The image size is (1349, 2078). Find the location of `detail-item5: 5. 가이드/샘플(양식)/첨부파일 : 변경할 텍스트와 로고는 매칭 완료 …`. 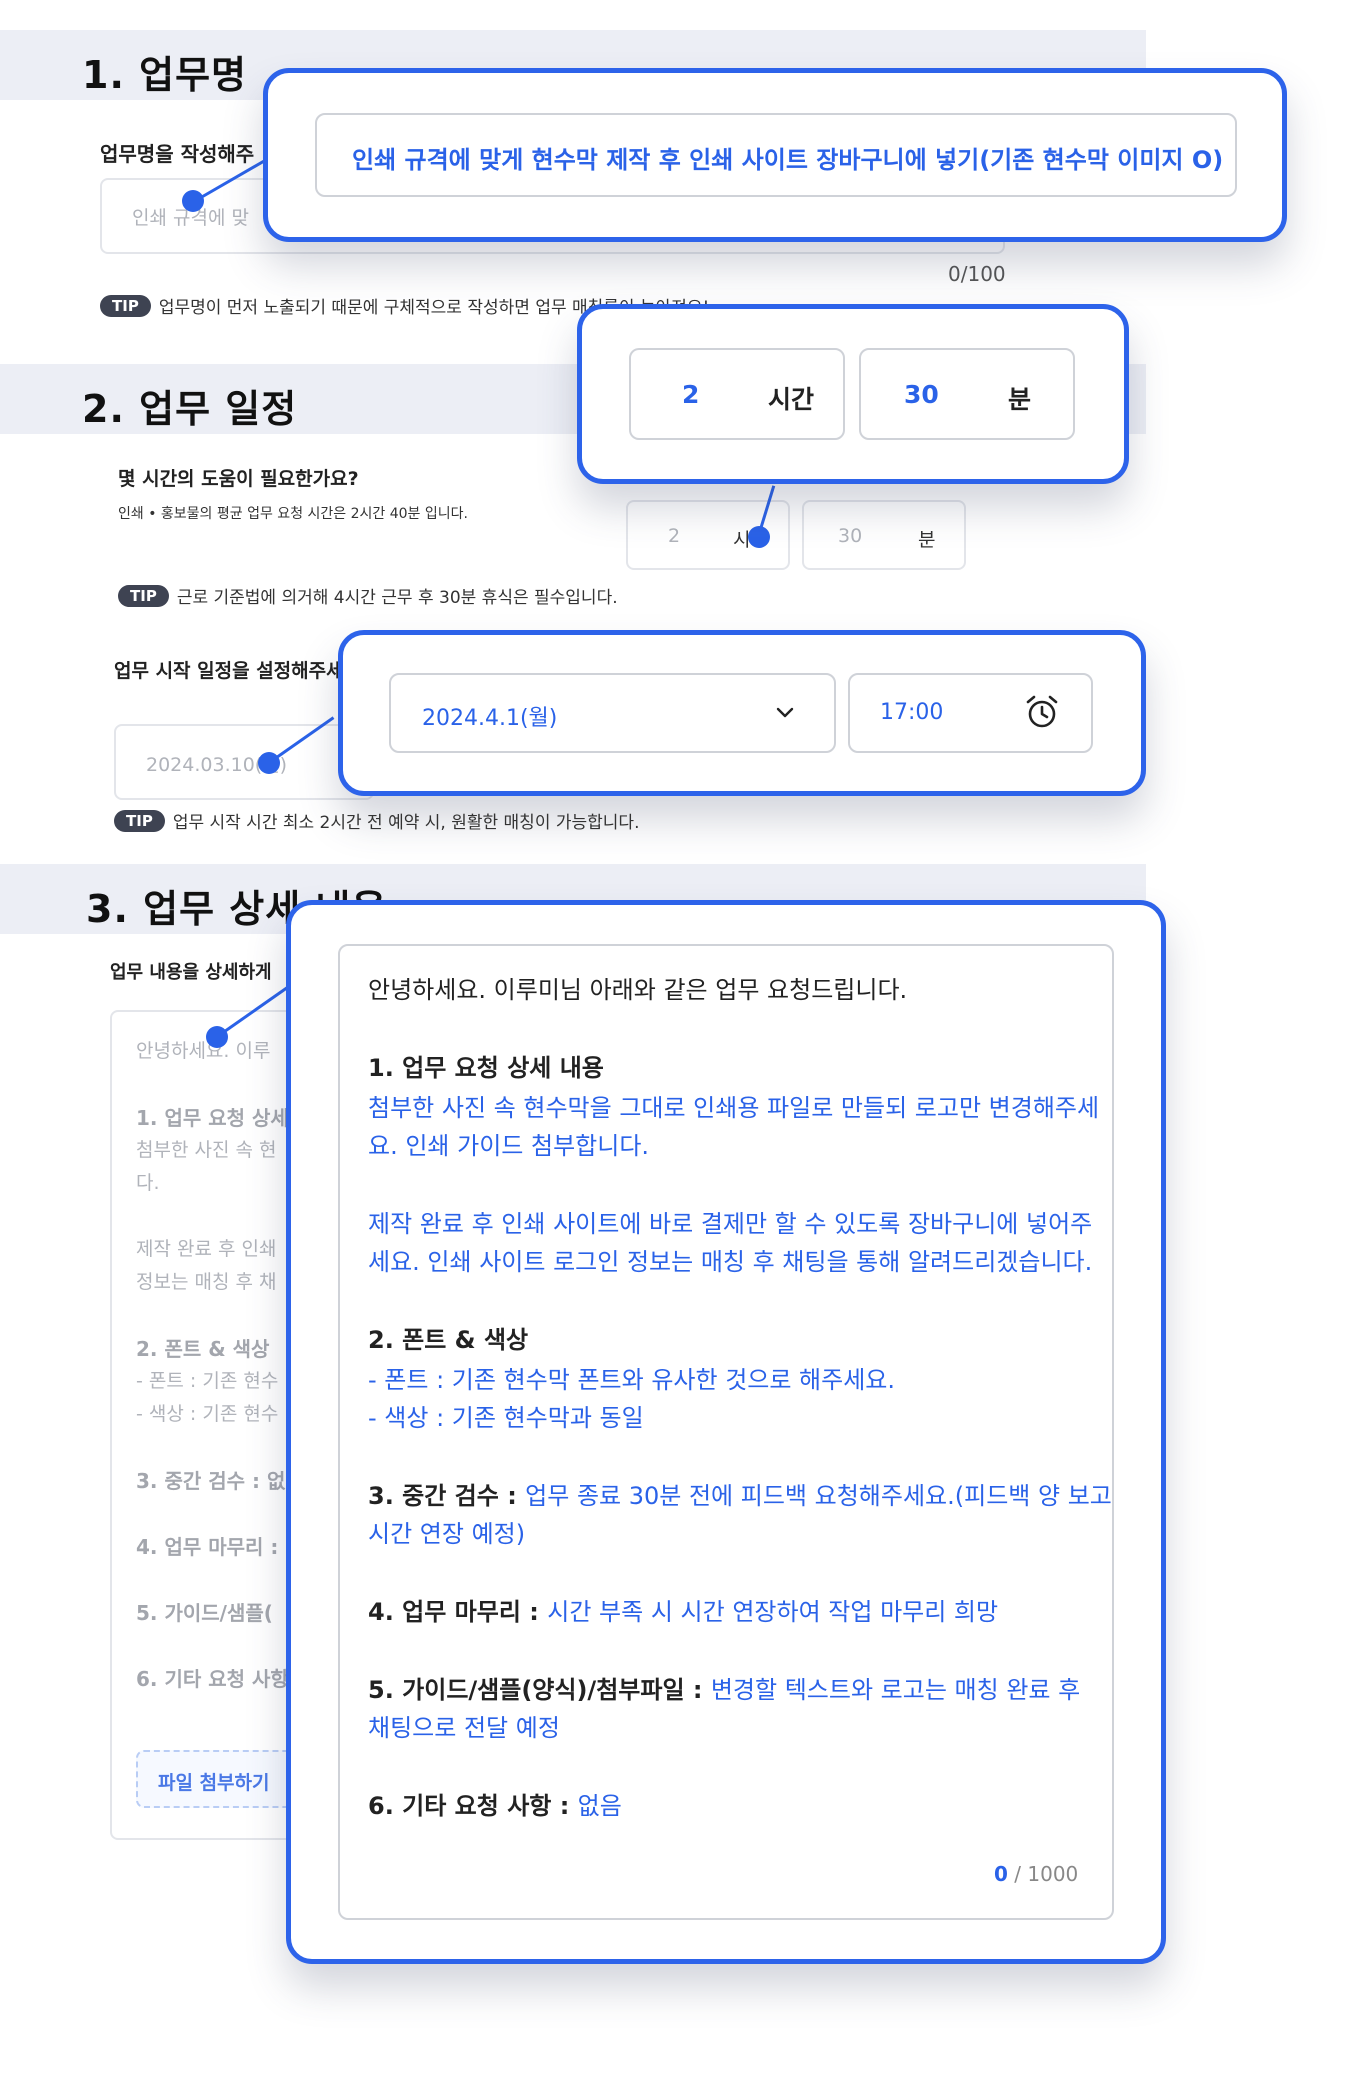

detail-item5: 5. 가이드/샘플(양식)/첨부파일 : 변경할 텍스트와 로고는 매칭 완료 … is located at coordinates (724, 1690).